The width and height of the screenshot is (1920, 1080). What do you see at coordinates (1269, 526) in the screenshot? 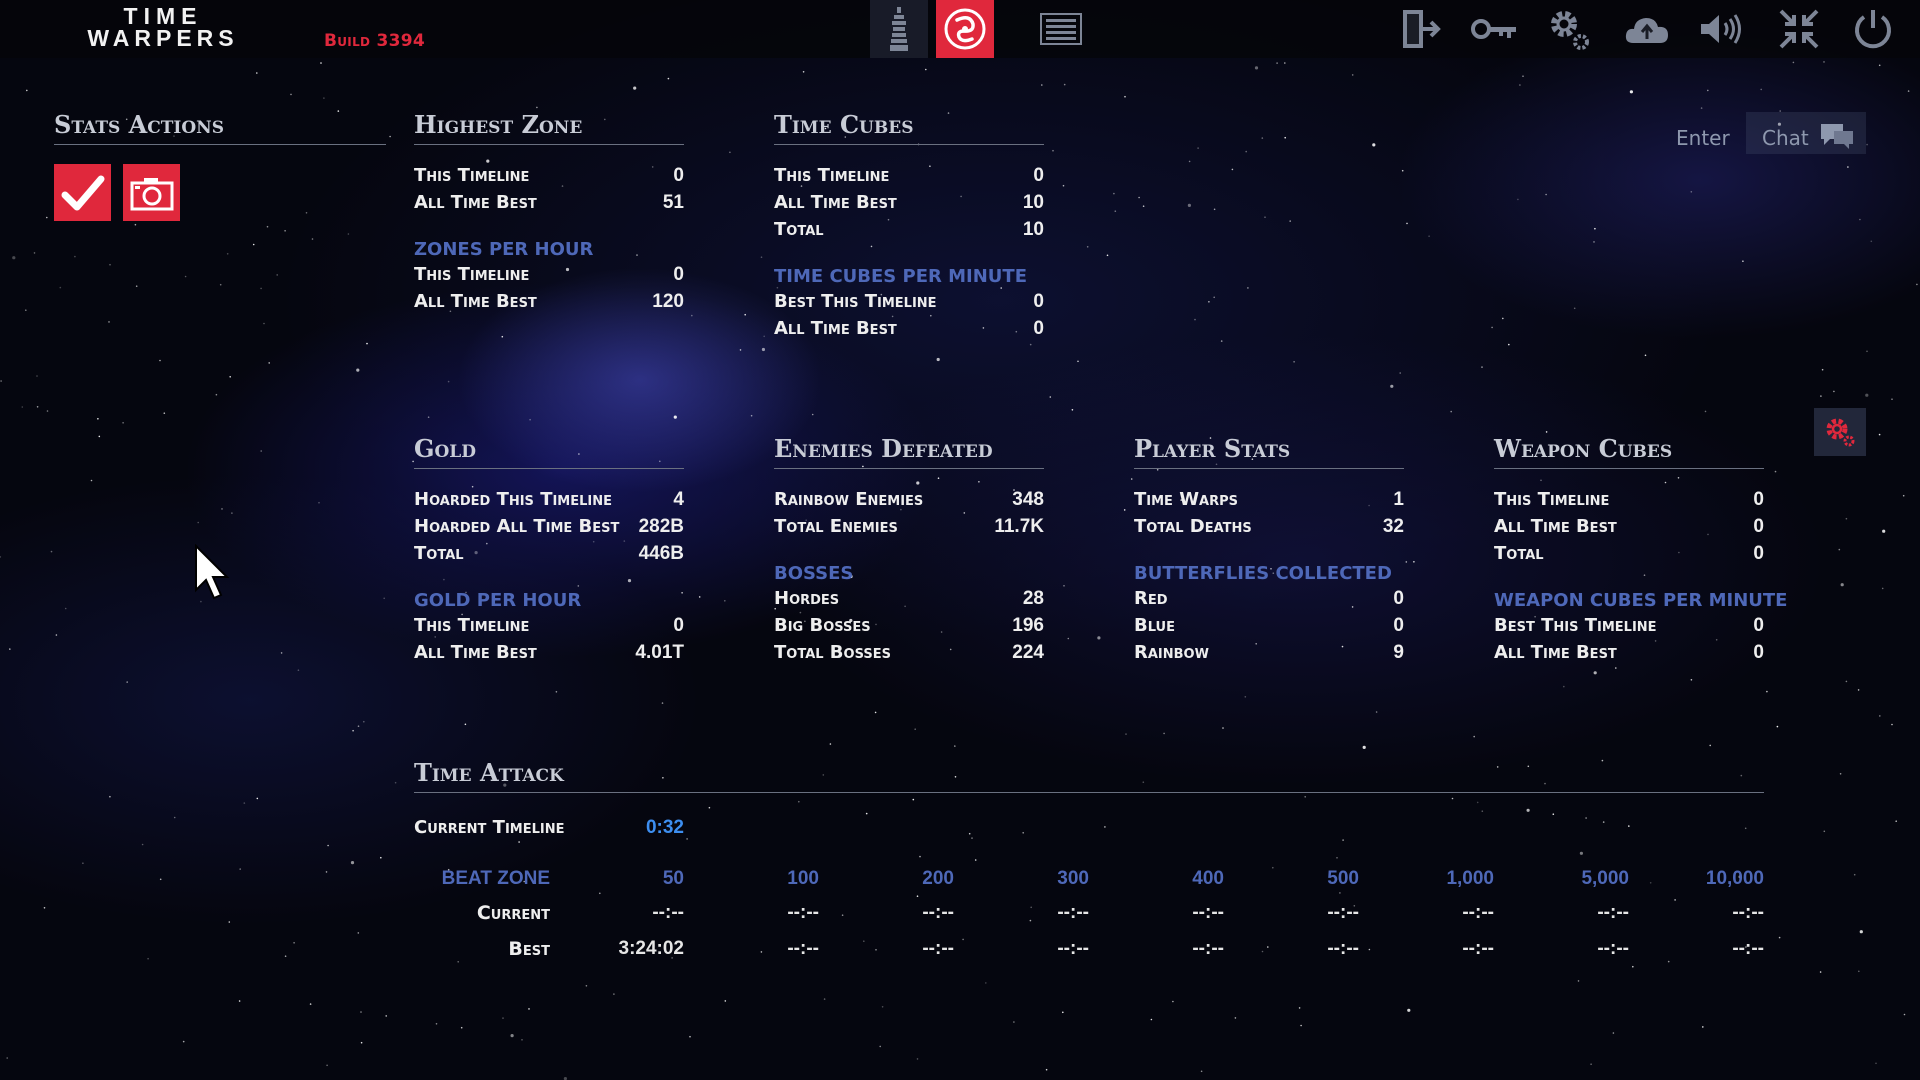
I see `stat-row: Total Deaths 32` at bounding box center [1269, 526].